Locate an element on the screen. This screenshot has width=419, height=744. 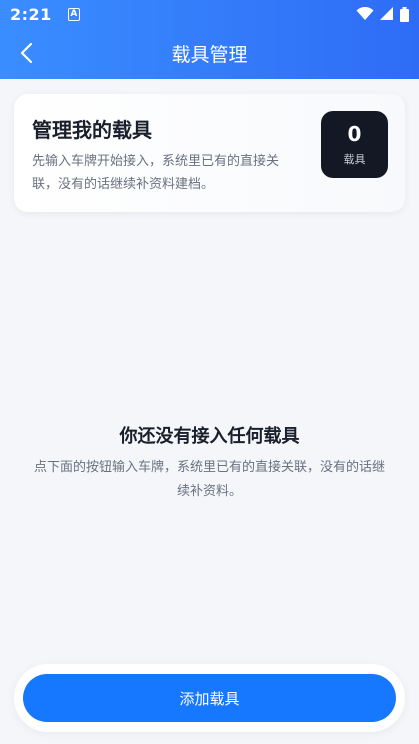
summary-title: 管理我的载具 is located at coordinates (92, 130).